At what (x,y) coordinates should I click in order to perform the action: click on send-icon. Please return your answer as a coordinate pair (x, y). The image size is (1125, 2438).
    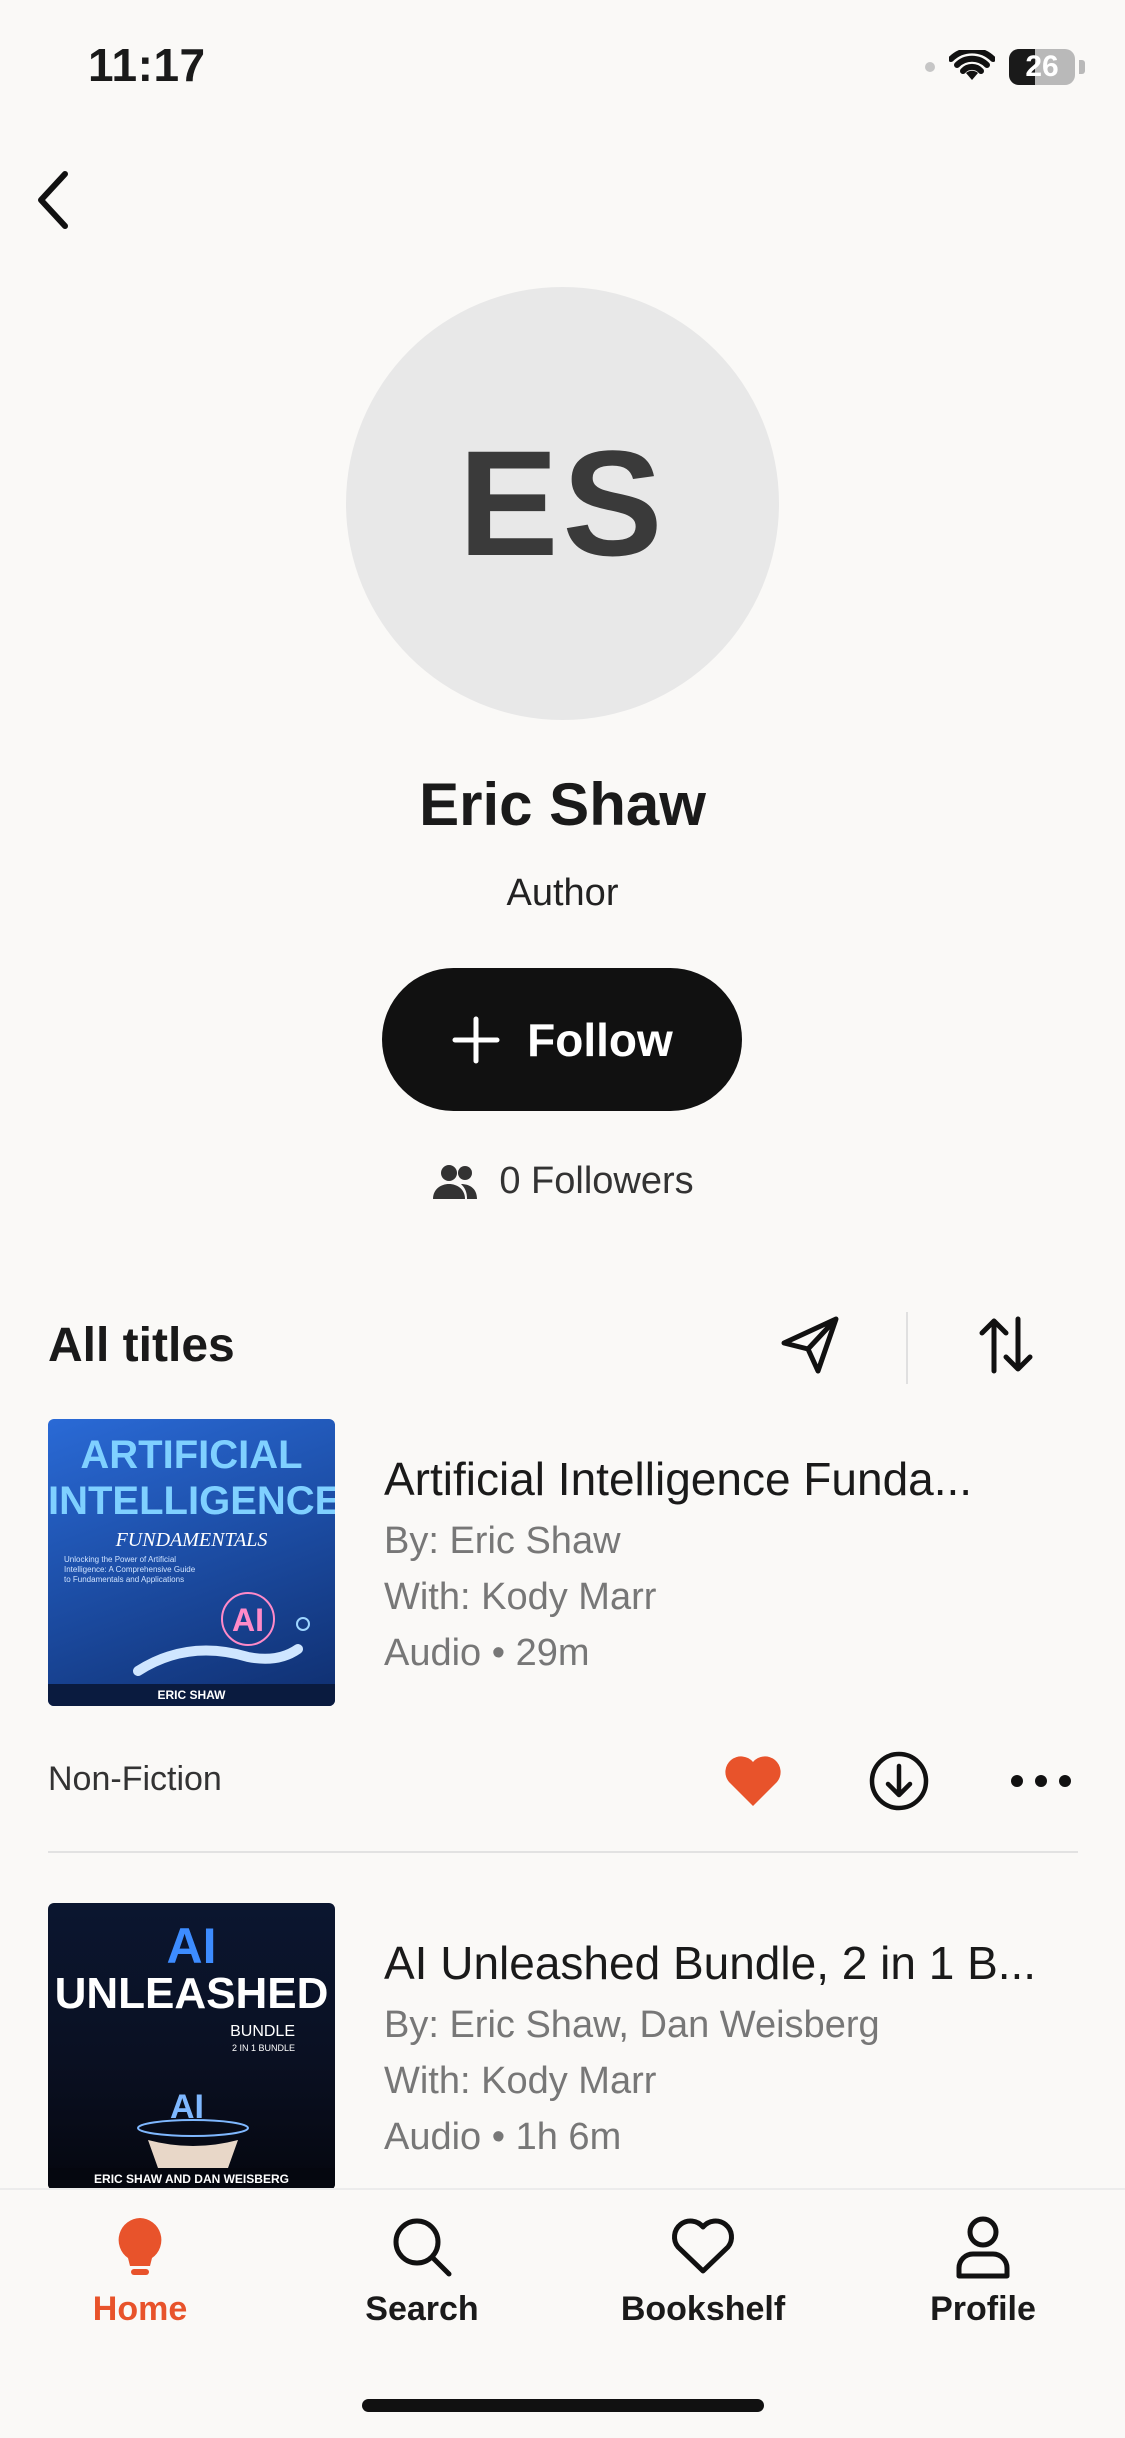
    Looking at the image, I should click on (810, 1345).